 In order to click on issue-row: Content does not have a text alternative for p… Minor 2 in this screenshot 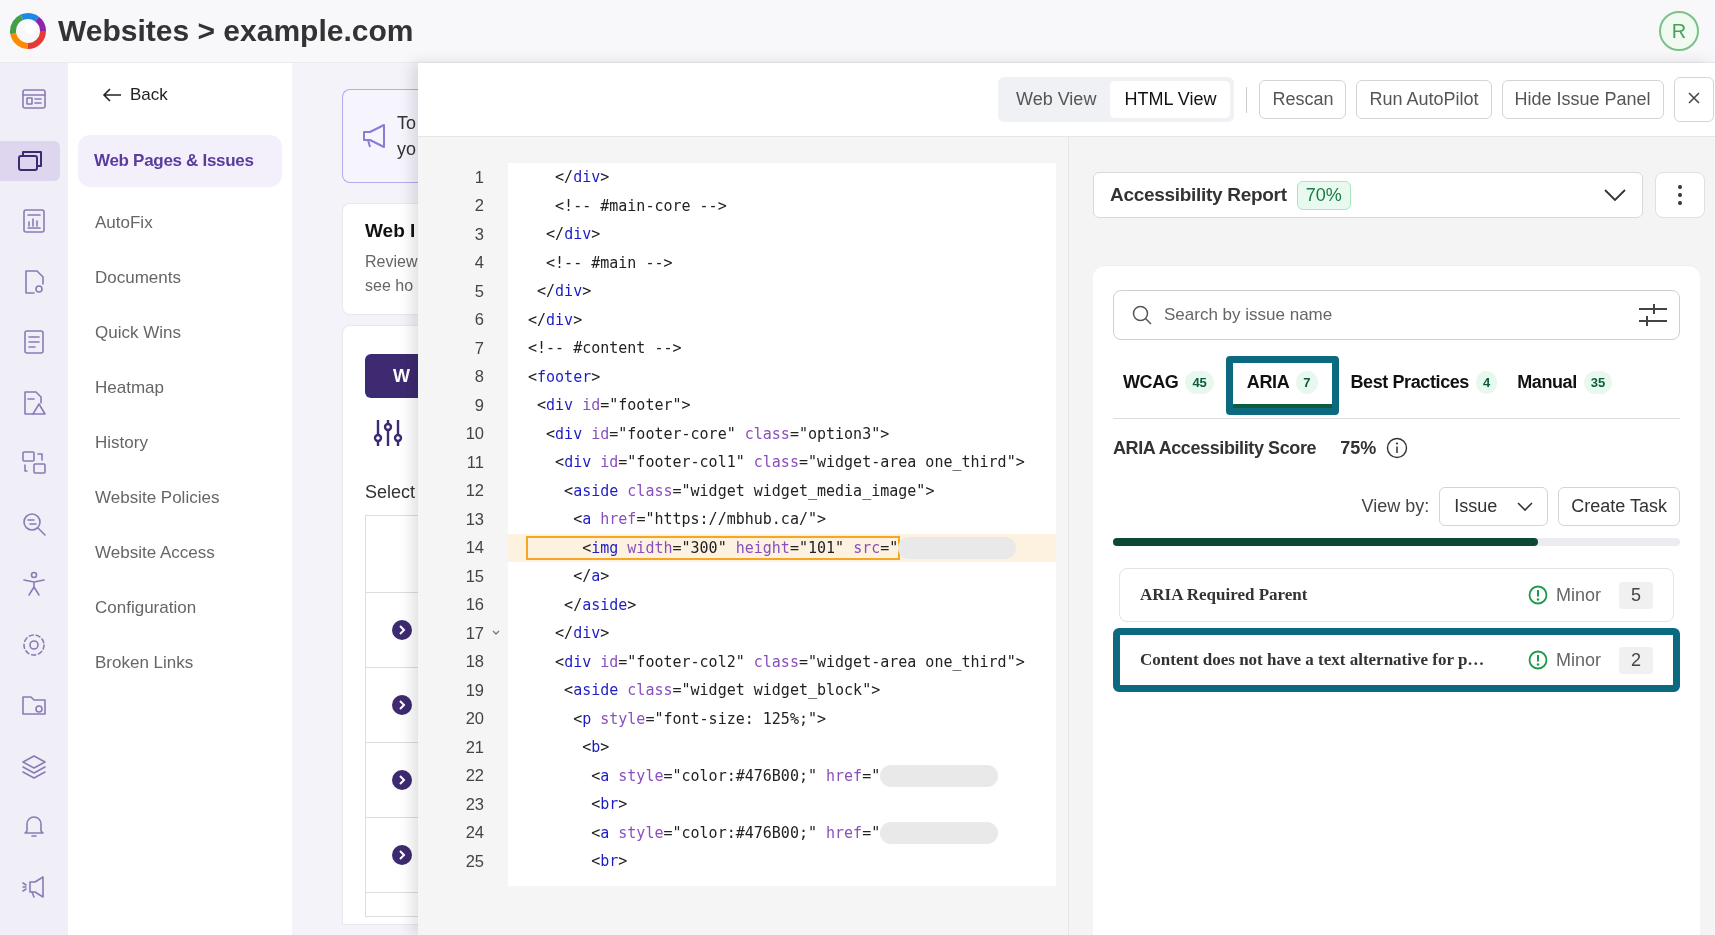, I will do `click(1396, 660)`.